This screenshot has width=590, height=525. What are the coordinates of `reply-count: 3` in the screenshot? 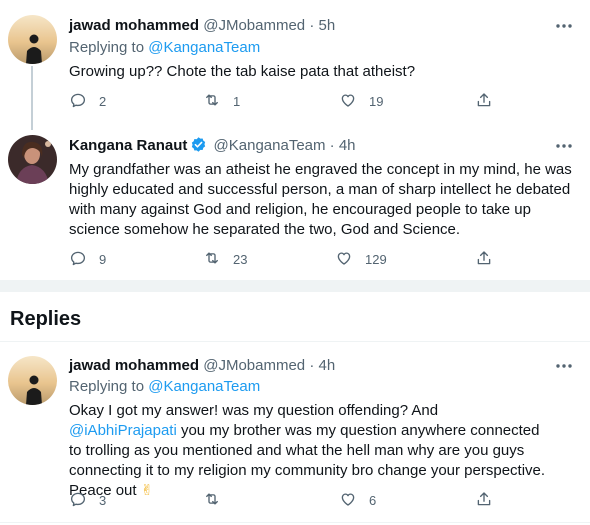 It's located at (103, 500).